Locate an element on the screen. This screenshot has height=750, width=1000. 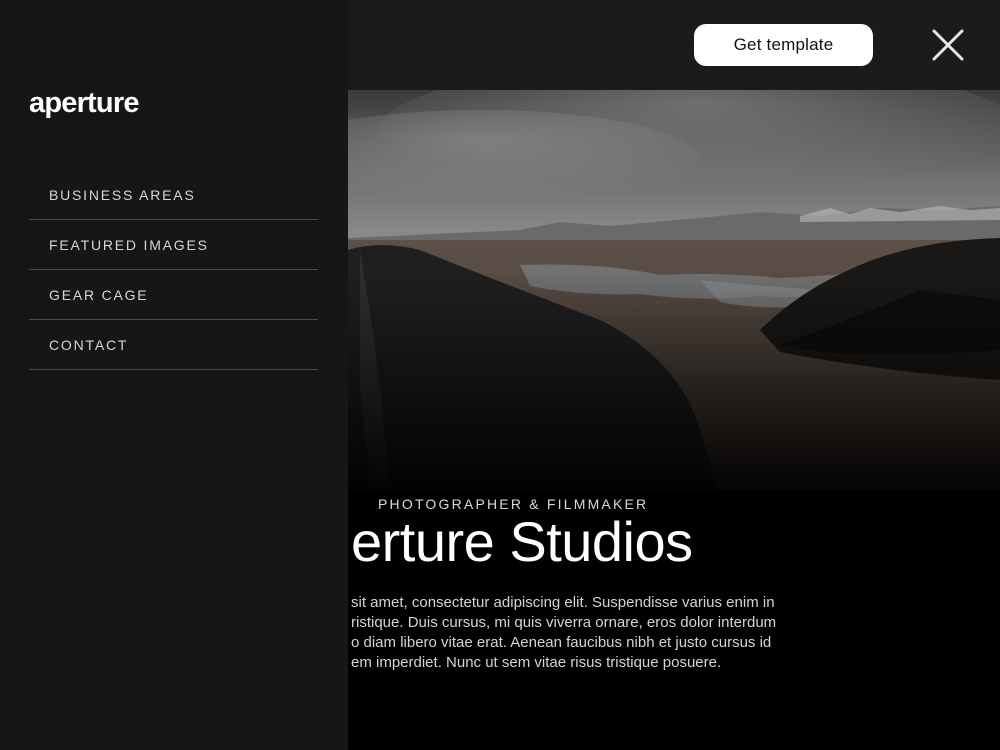
sidebar-item-featured-images: FEATURED IMAGES is located at coordinates (173, 245).